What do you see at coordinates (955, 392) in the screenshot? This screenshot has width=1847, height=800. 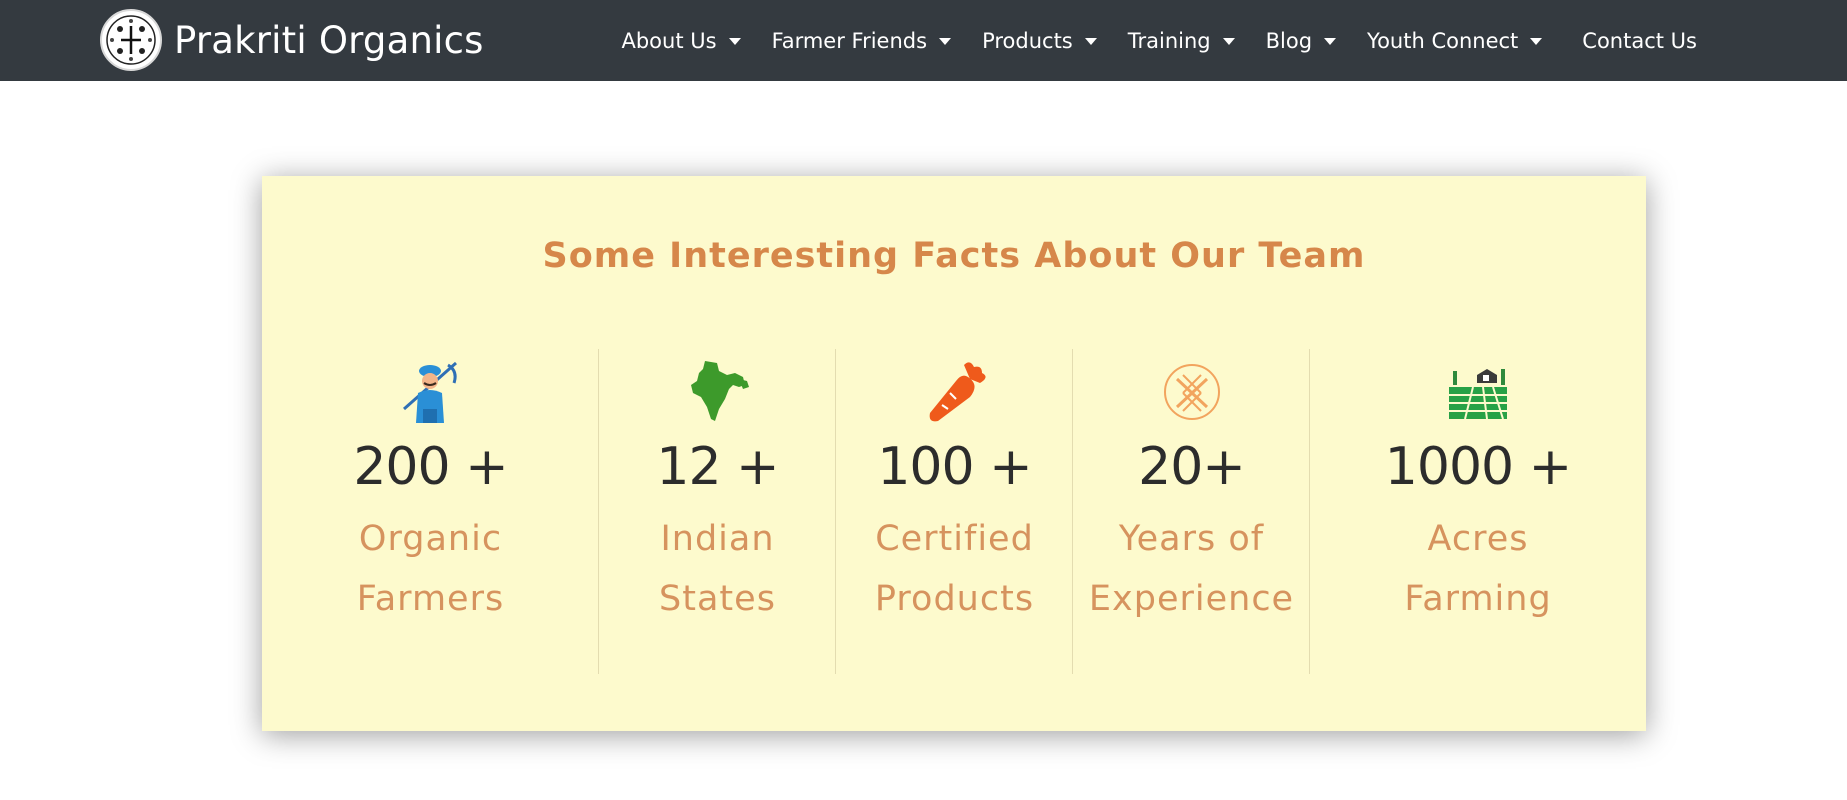 I see `carrot-icon` at bounding box center [955, 392].